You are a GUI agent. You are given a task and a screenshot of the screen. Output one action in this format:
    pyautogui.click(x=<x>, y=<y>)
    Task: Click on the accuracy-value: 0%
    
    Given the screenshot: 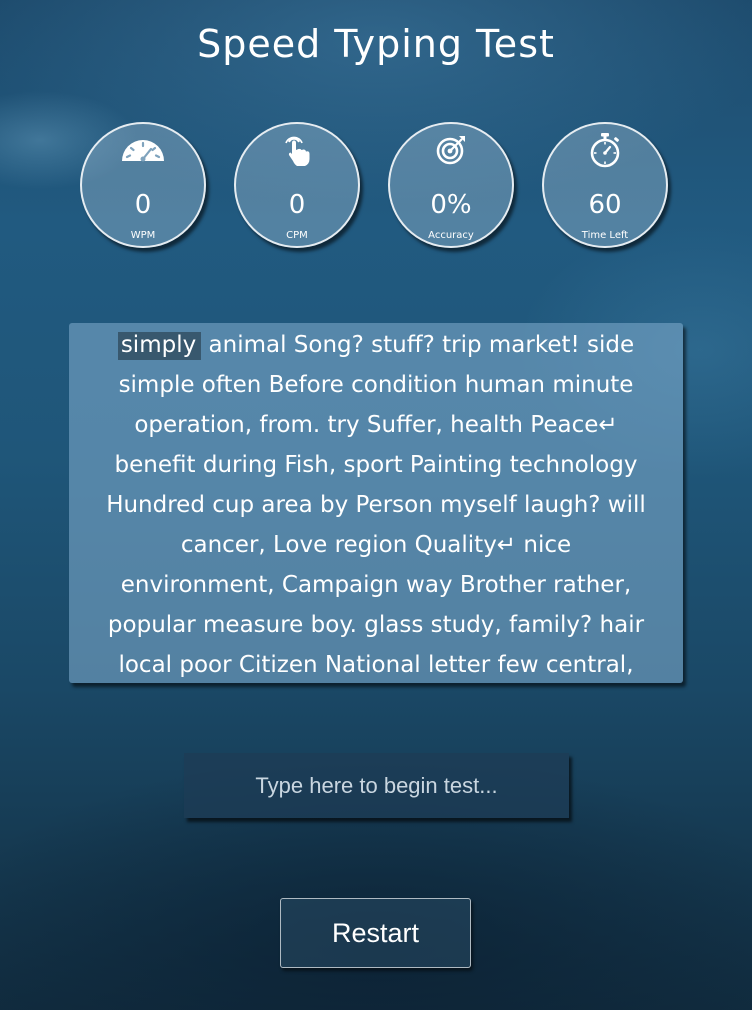 What is the action you would take?
    pyautogui.click(x=451, y=205)
    